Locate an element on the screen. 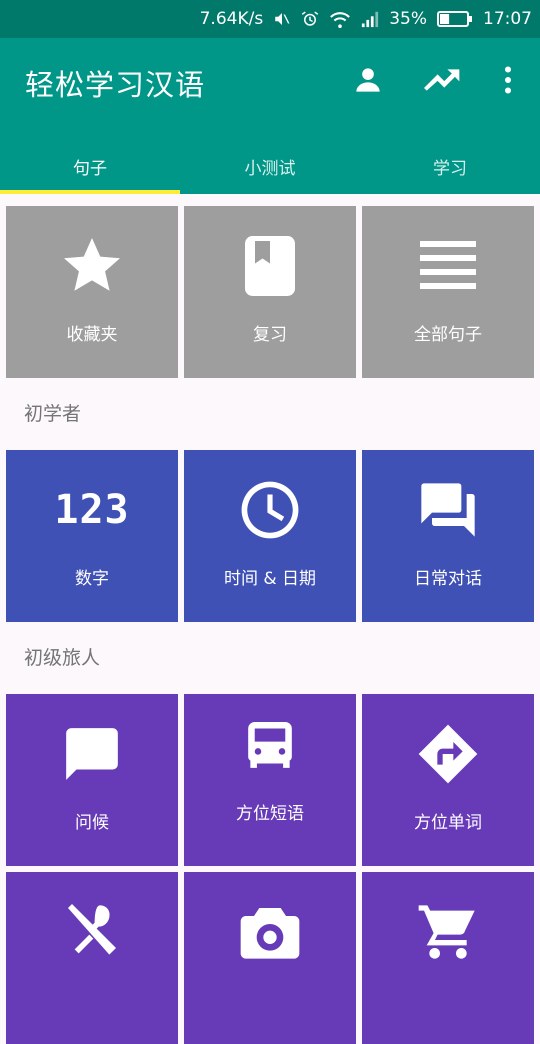  favorites-tile: 收藏夹 is located at coordinates (92, 292).